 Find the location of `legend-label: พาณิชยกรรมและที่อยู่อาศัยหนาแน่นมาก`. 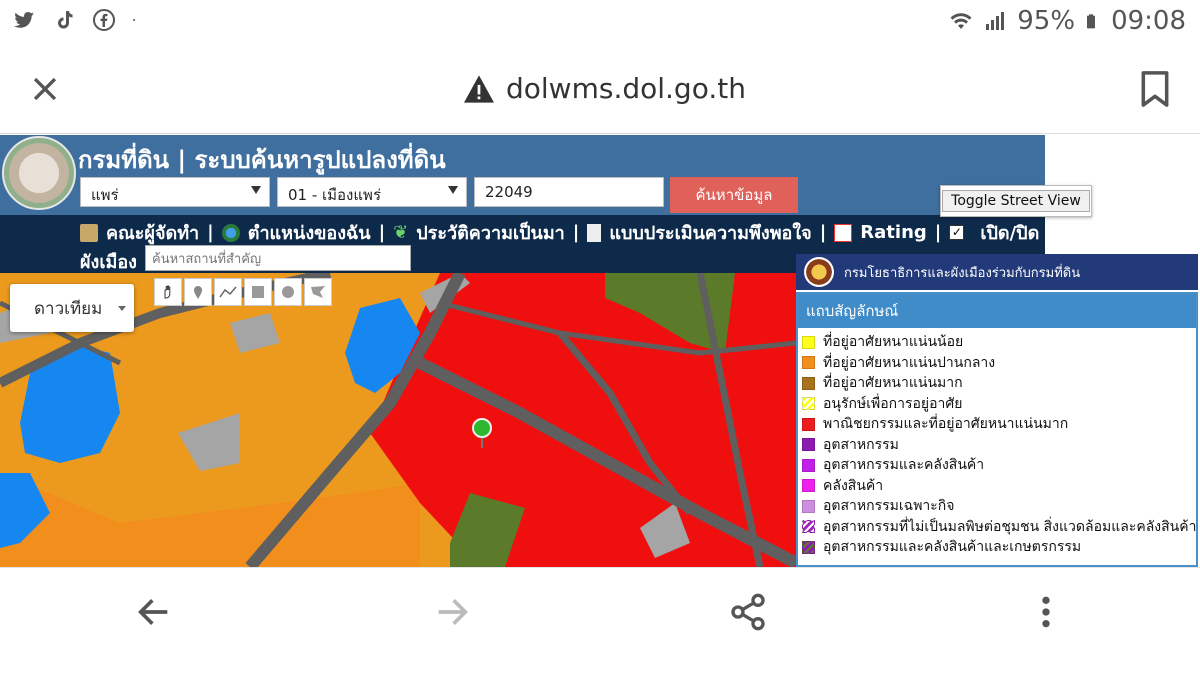

legend-label: พาณิชยกรรมและที่อยู่อาศัยหนาแน่นมาก is located at coordinates (946, 424).